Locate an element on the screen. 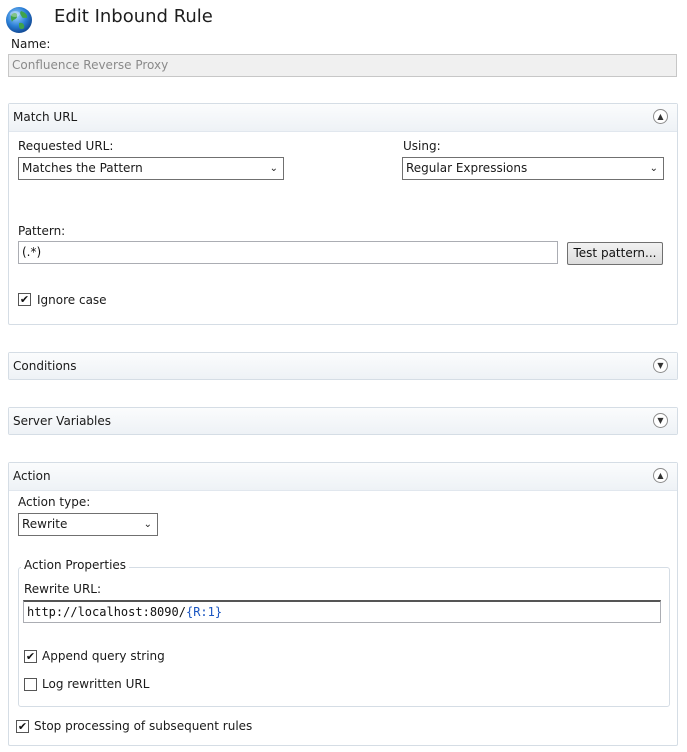  append-query-checkbox: ✔ is located at coordinates (30, 656).